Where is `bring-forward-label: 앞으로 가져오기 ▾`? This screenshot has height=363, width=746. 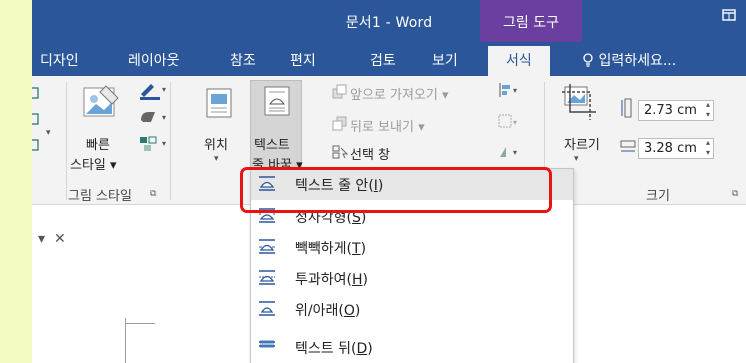 bring-forward-label: 앞으로 가져오기 ▾ is located at coordinates (399, 95).